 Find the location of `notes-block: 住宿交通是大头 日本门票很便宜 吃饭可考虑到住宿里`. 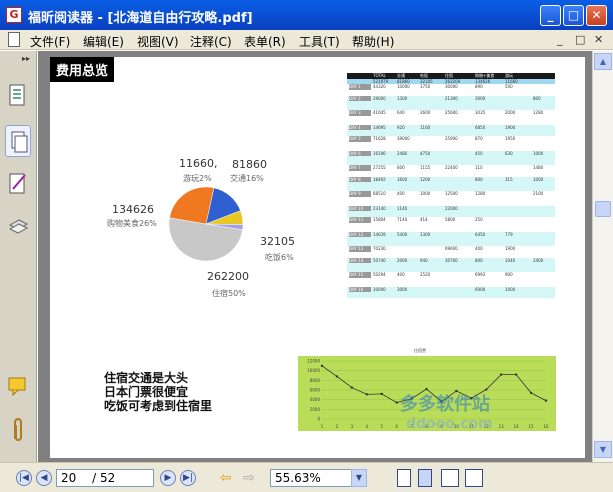

notes-block: 住宿交通是大头 日本门票很便宜 吃饭可考虑到住宿里 is located at coordinates (158, 392).